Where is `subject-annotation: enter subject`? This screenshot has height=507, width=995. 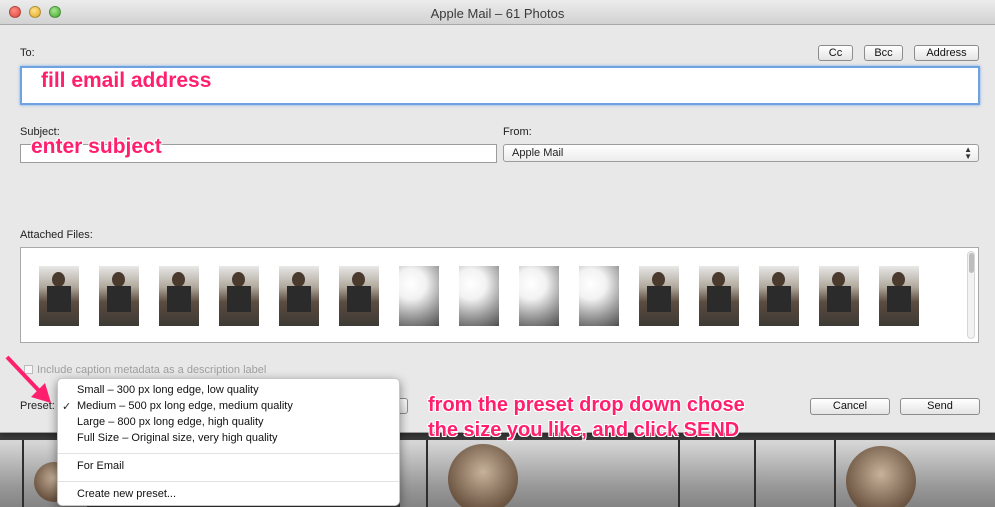 subject-annotation: enter subject is located at coordinates (96, 146).